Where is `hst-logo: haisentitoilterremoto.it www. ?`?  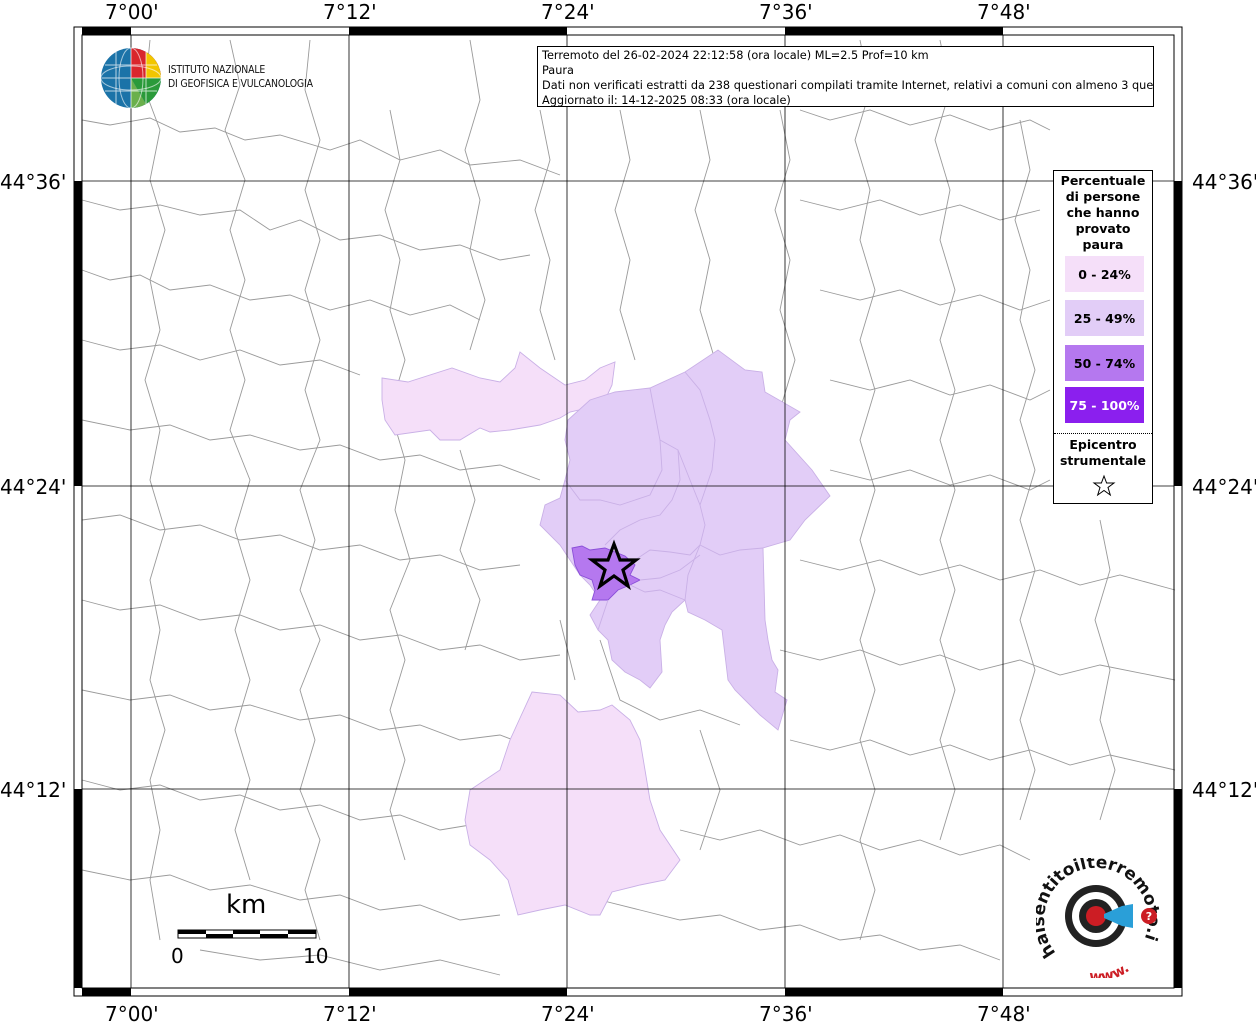
hst-logo: haisentitoilterremoto.it www. ? is located at coordinates (1099, 918).